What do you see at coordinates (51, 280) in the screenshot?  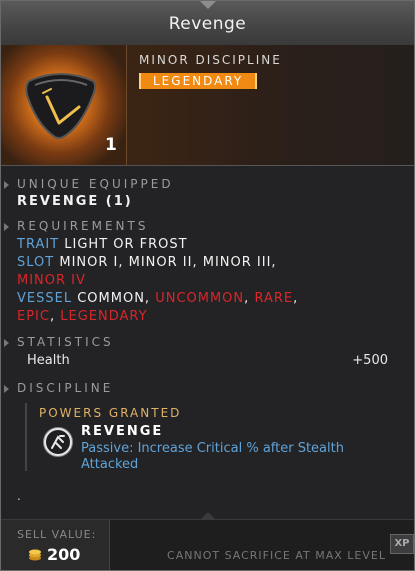 I see `slot-value-unmet: MINOR IV` at bounding box center [51, 280].